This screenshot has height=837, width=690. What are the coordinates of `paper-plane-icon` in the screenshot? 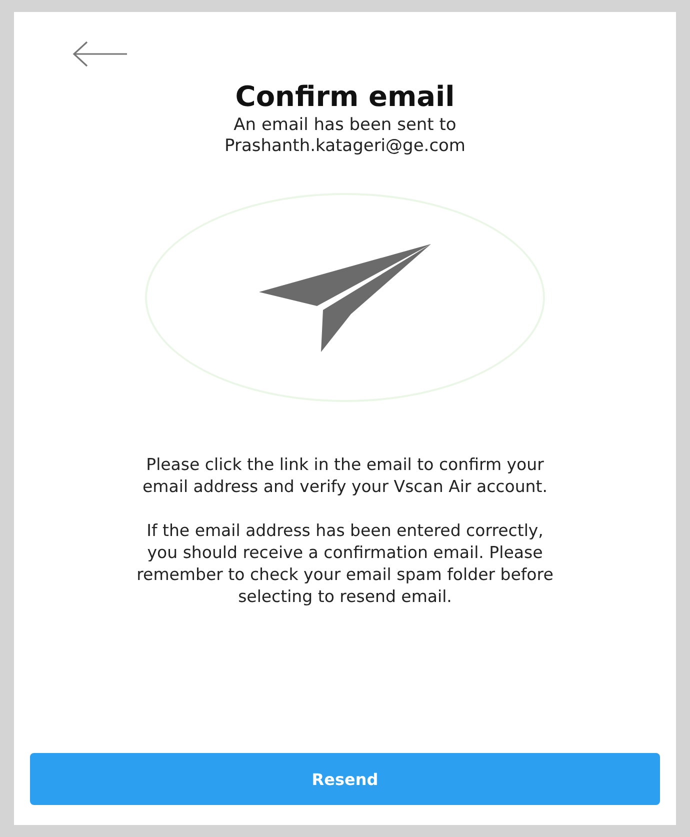 It's located at (345, 298).